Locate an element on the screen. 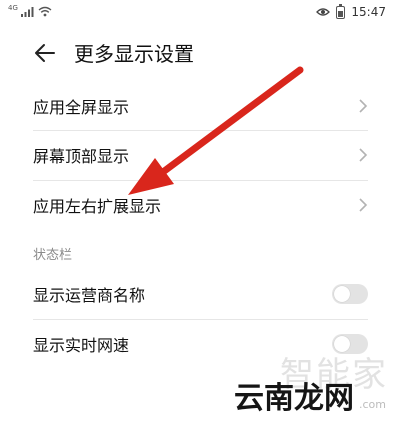 The image size is (400, 428). setting-label: 屏幕顶部显示 is located at coordinates (81, 156).